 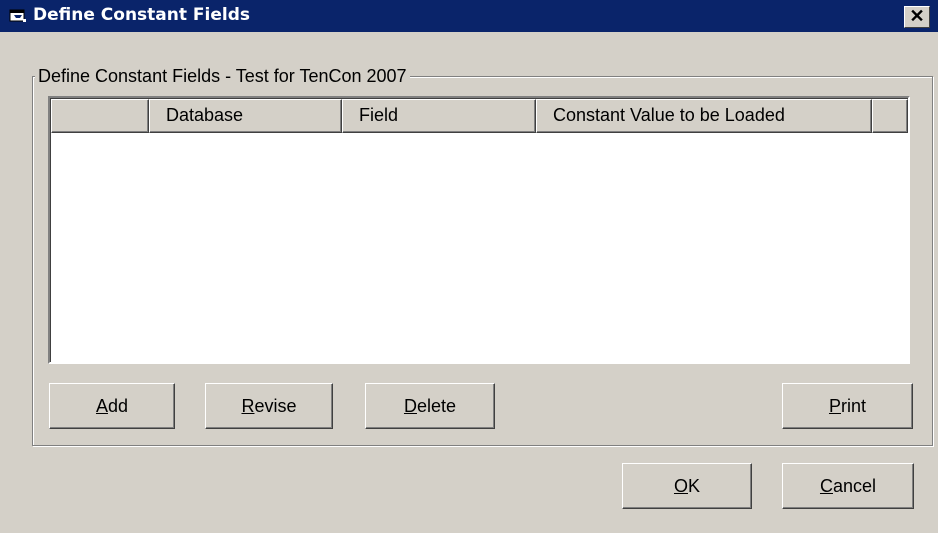 I want to click on revise-button: Revise, so click(x=269, y=406).